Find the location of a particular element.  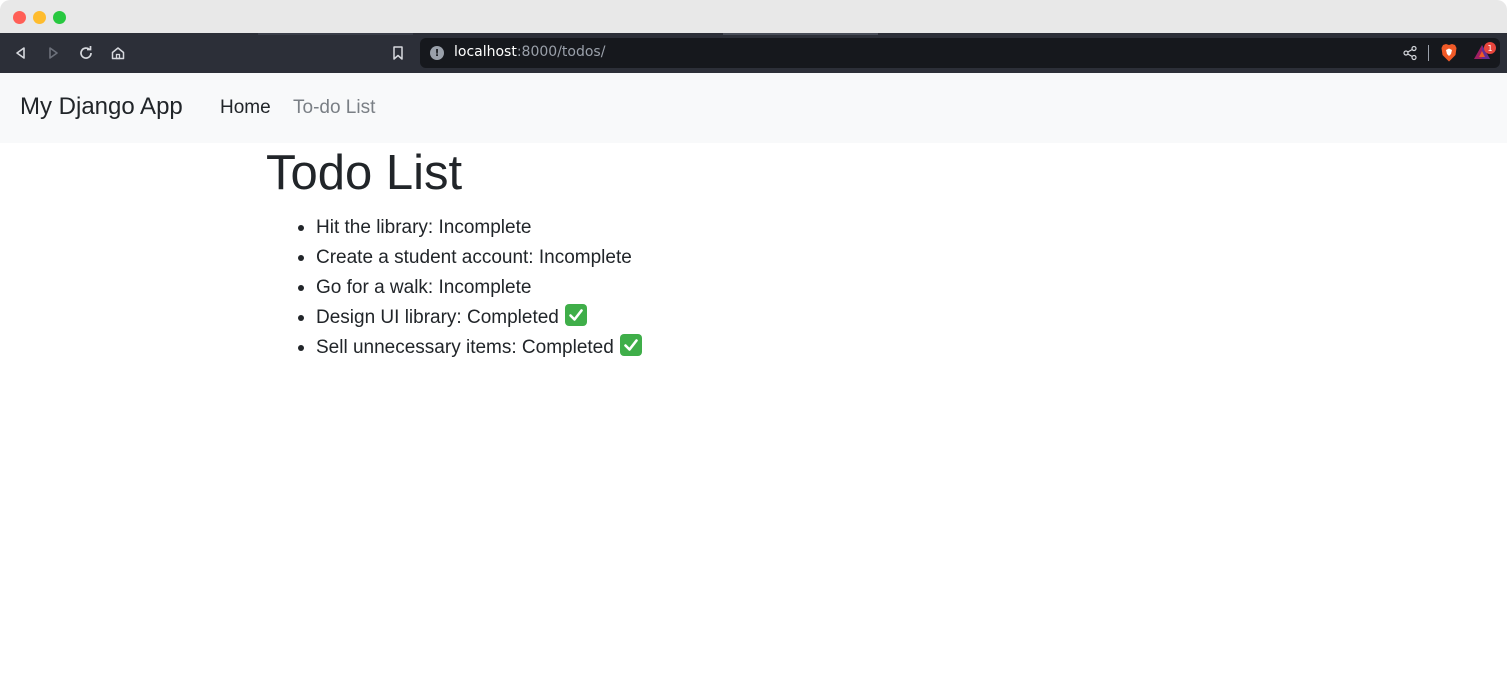

url-host: localhost is located at coordinates (485, 52).